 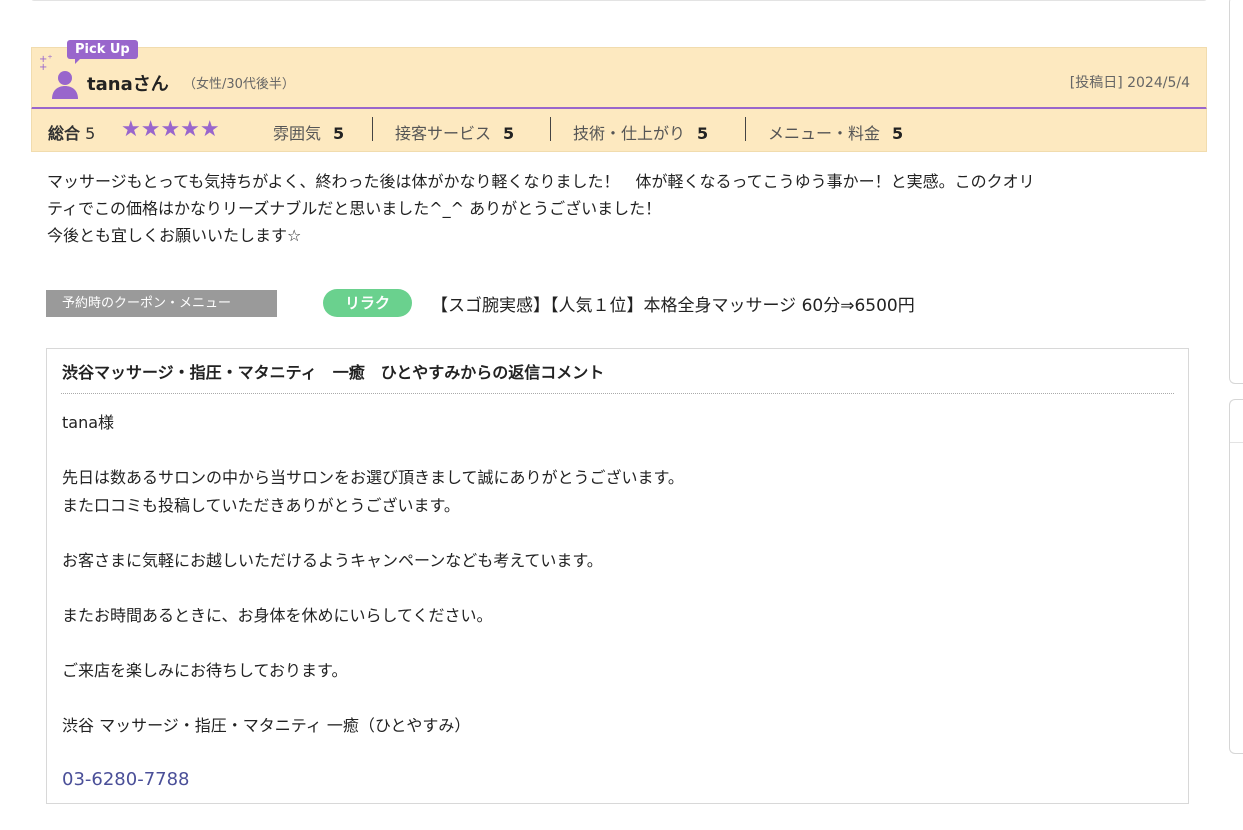 What do you see at coordinates (455, 133) in the screenshot?
I see `rating-service: 接客サービス 5` at bounding box center [455, 133].